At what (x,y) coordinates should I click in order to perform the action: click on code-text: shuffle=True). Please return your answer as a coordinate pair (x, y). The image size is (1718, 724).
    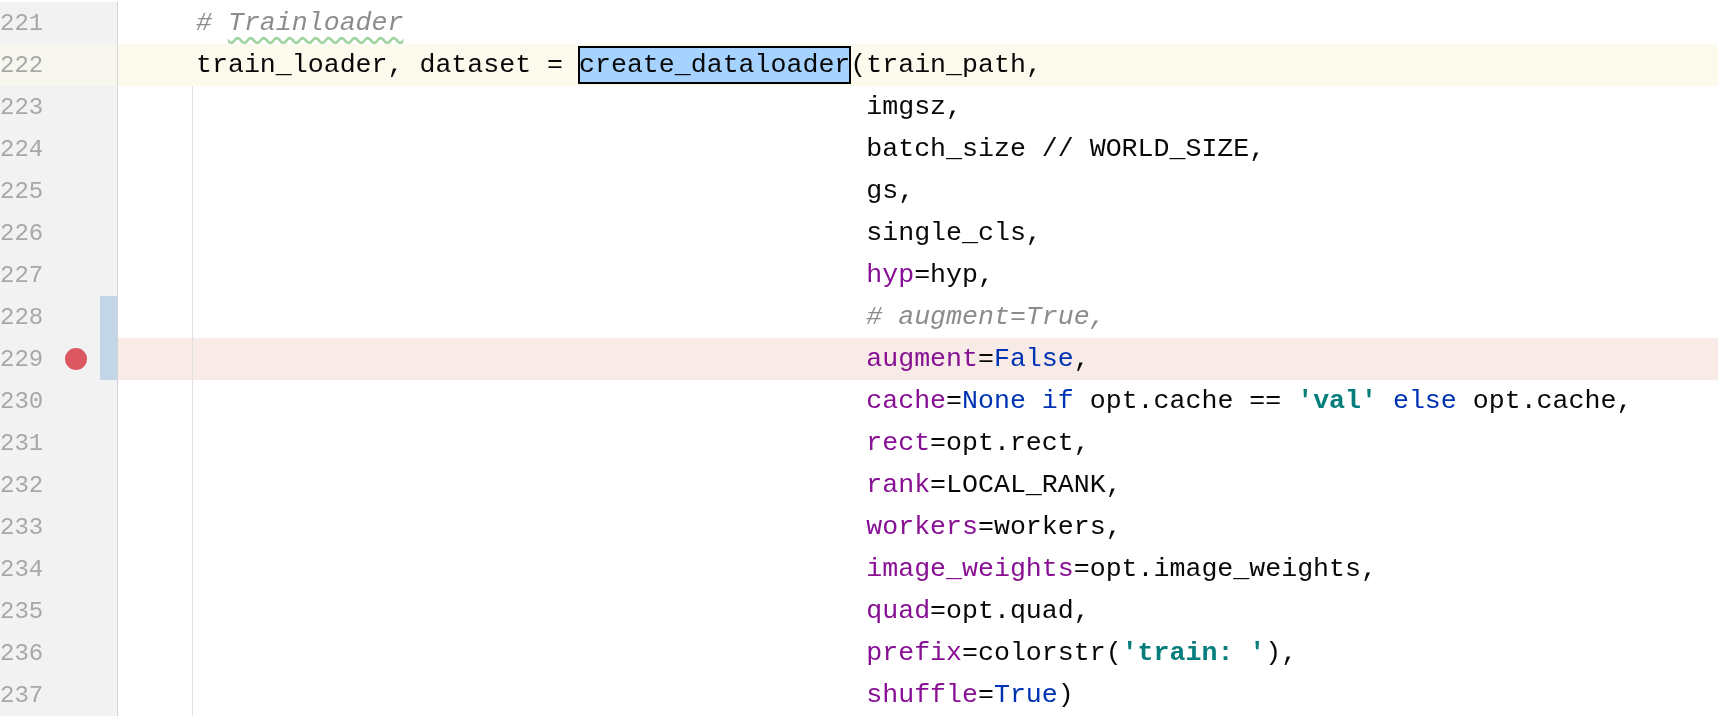
    Looking at the image, I should click on (970, 695).